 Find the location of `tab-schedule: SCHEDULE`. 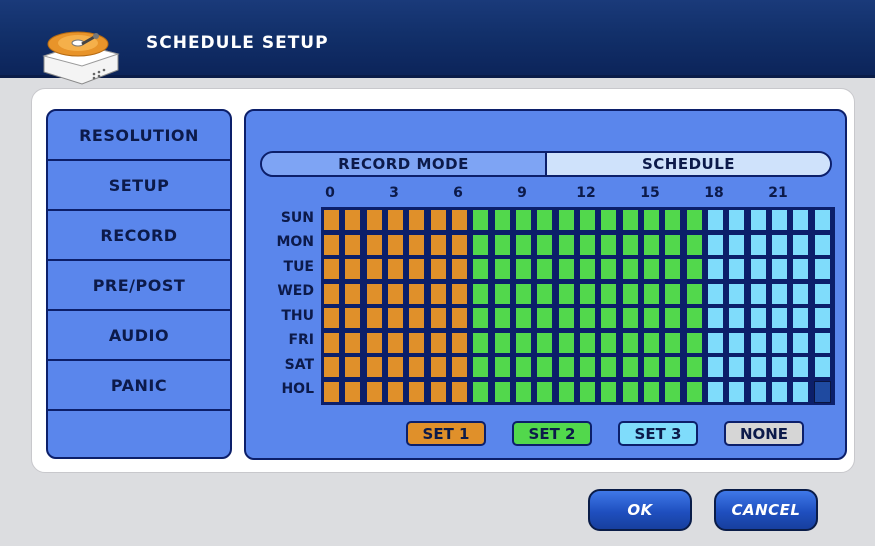

tab-schedule: SCHEDULE is located at coordinates (688, 164).